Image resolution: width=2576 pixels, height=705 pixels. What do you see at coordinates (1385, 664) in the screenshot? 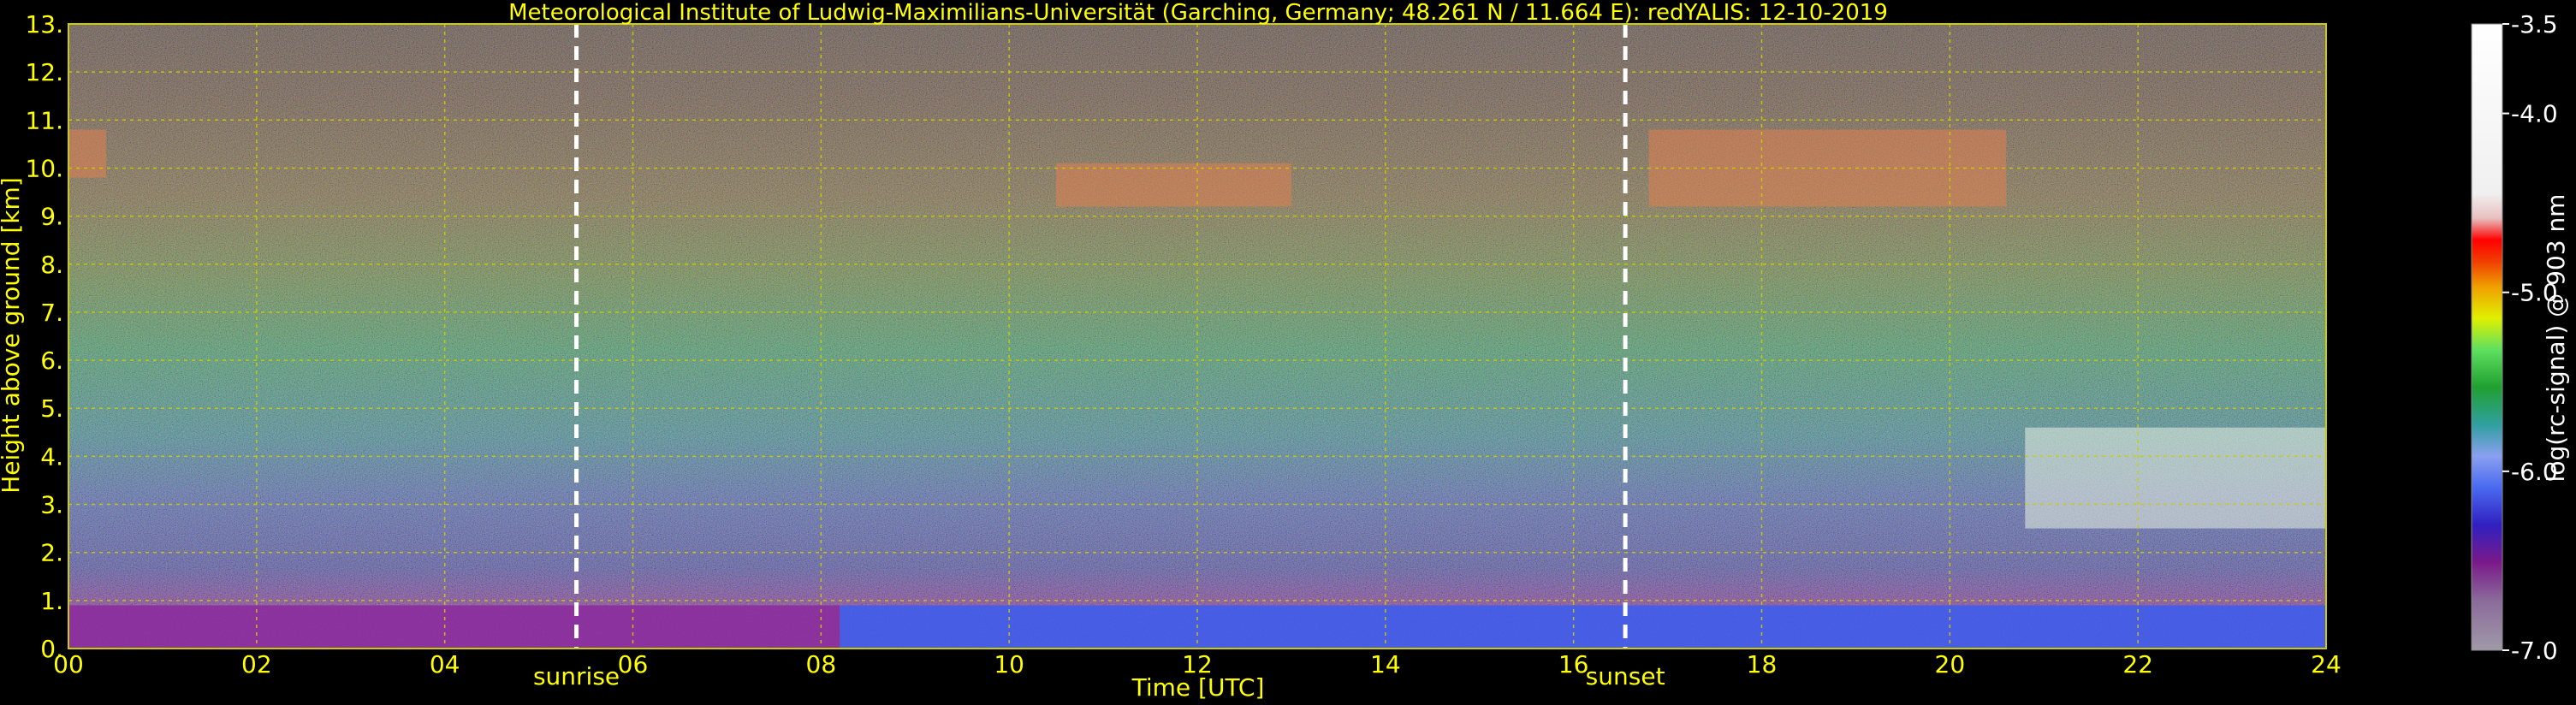
I see `x-tick-label: 14` at bounding box center [1385, 664].